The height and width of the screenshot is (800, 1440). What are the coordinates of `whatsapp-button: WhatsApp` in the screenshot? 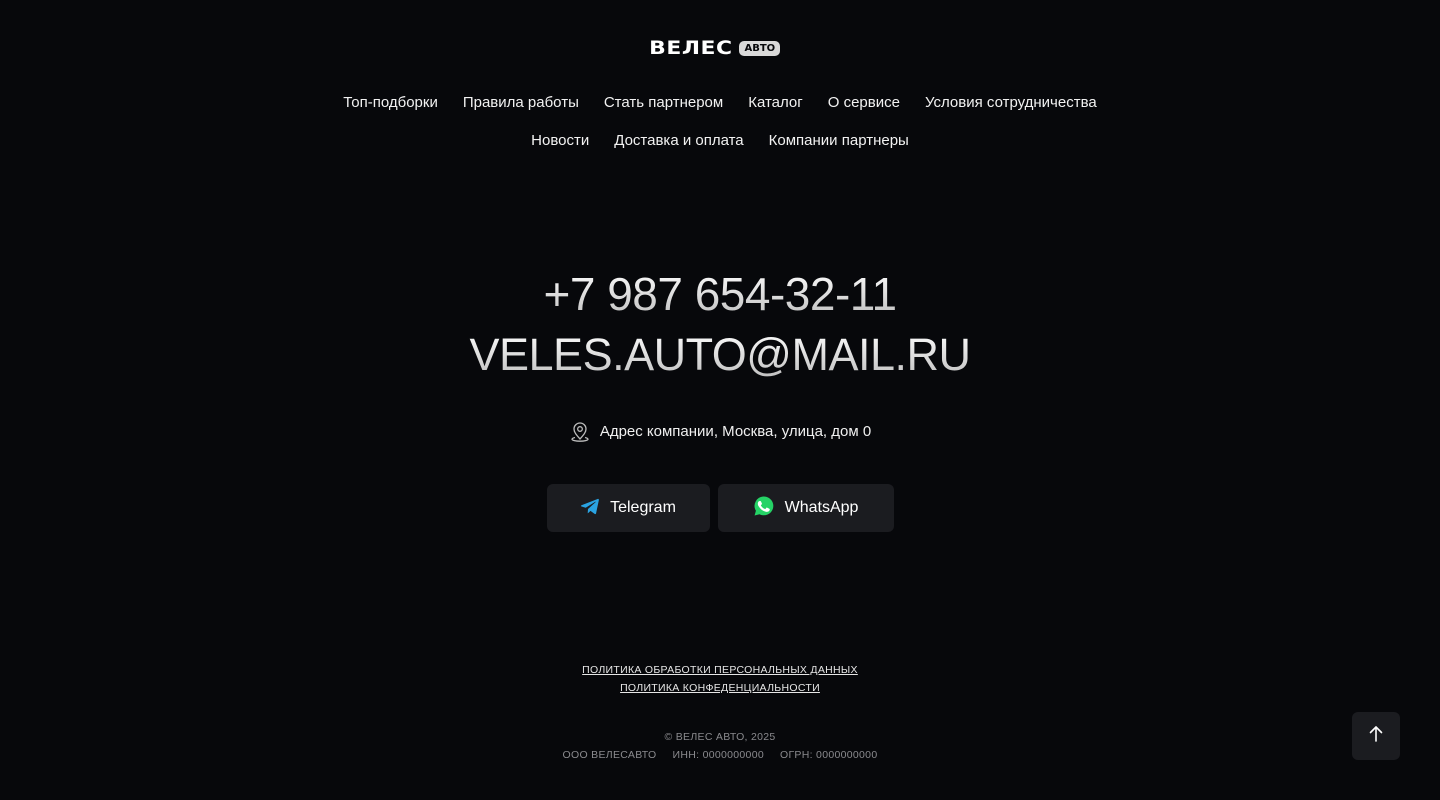 It's located at (805, 508).